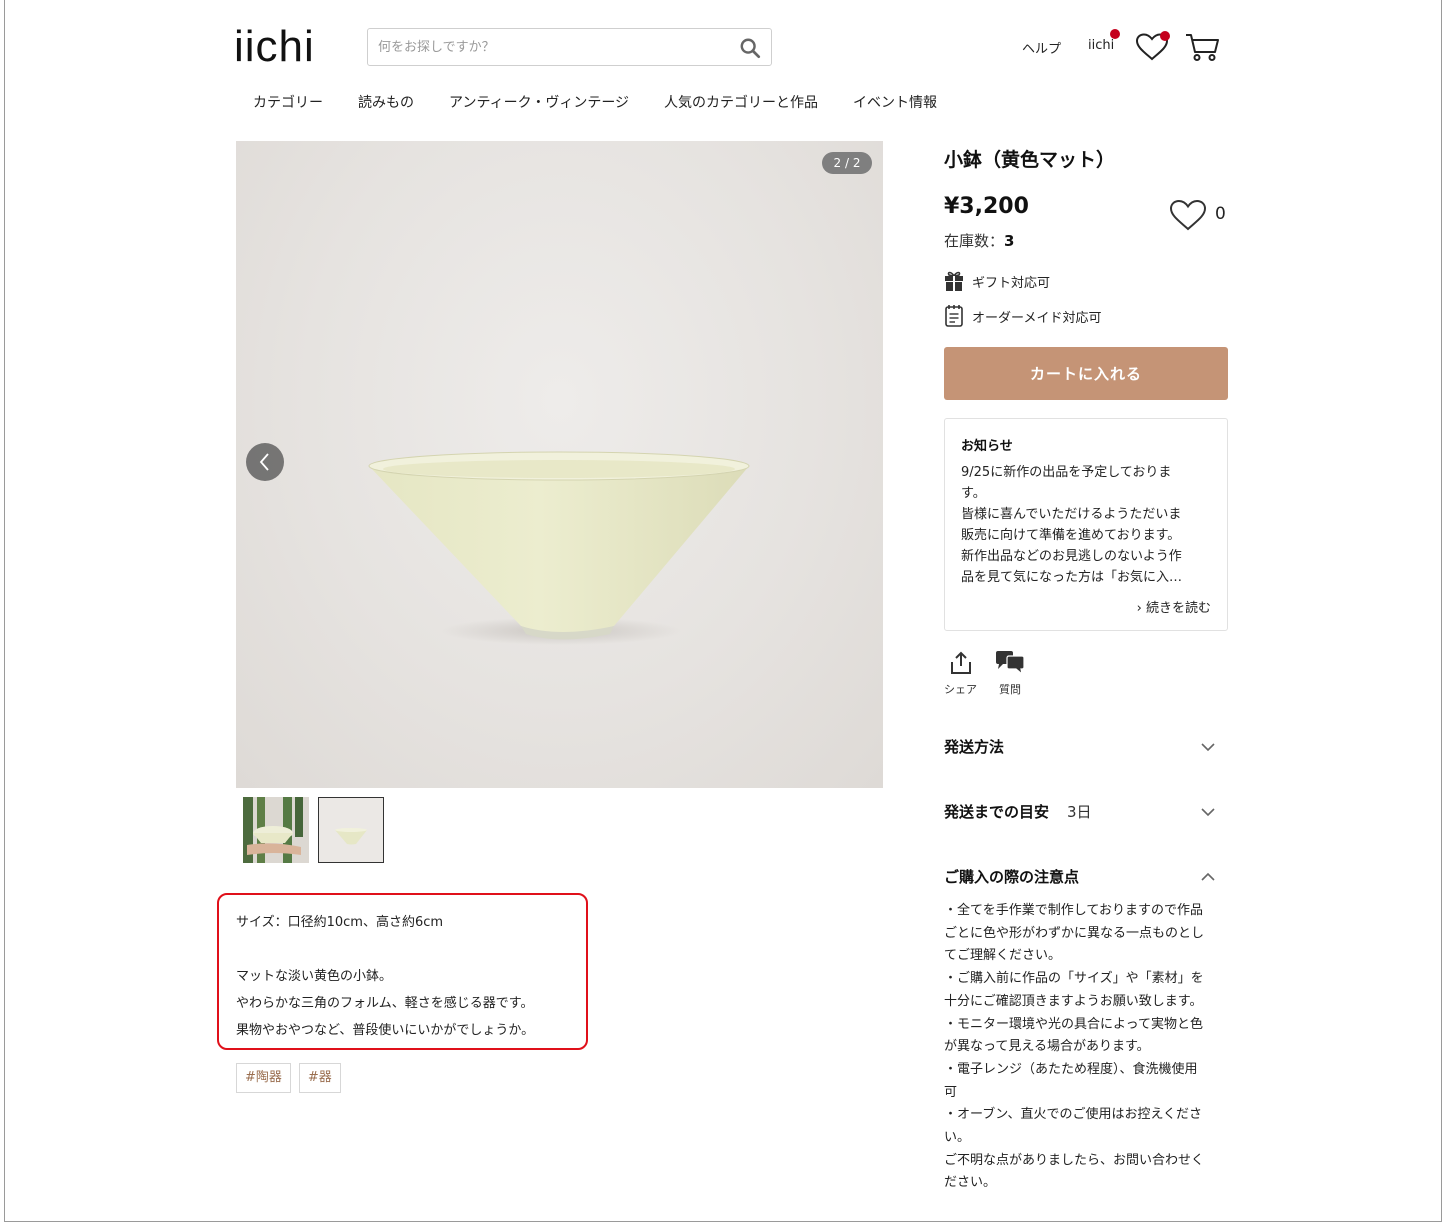  What do you see at coordinates (386, 102) in the screenshot?
I see `nav-item-reading: 読みもの` at bounding box center [386, 102].